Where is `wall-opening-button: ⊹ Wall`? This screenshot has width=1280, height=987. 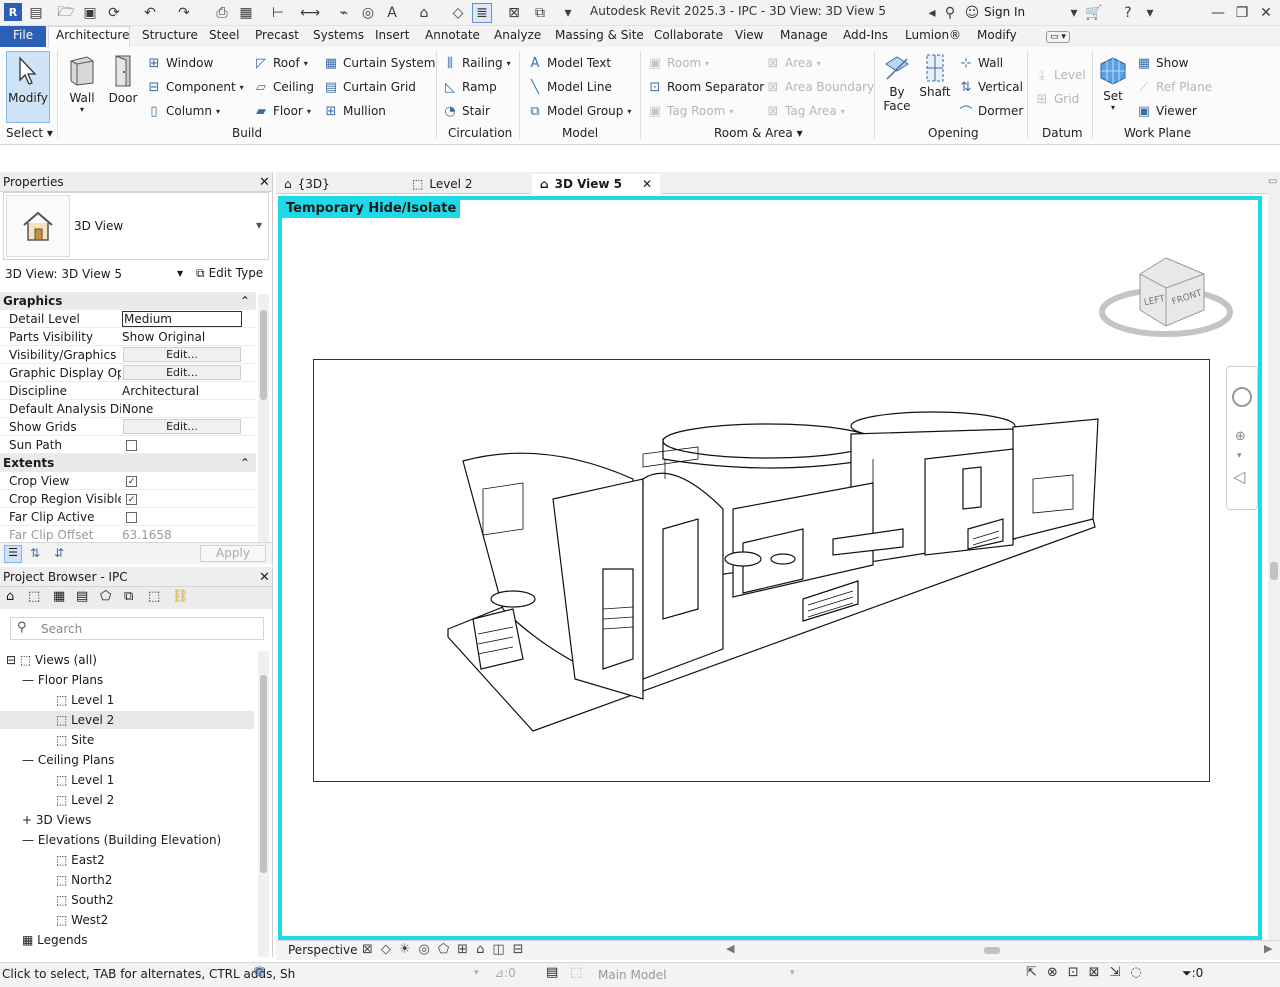
wall-opening-button: ⊹ Wall is located at coordinates (981, 63).